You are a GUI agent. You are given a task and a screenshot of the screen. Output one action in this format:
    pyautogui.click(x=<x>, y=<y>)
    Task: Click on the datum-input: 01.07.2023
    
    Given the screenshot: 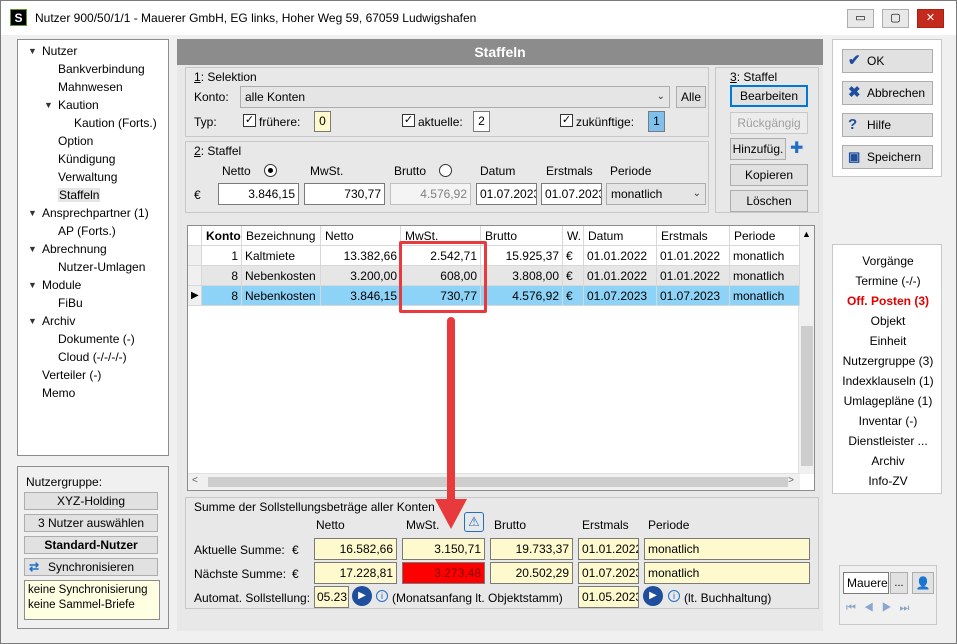 What is the action you would take?
    pyautogui.click(x=506, y=194)
    